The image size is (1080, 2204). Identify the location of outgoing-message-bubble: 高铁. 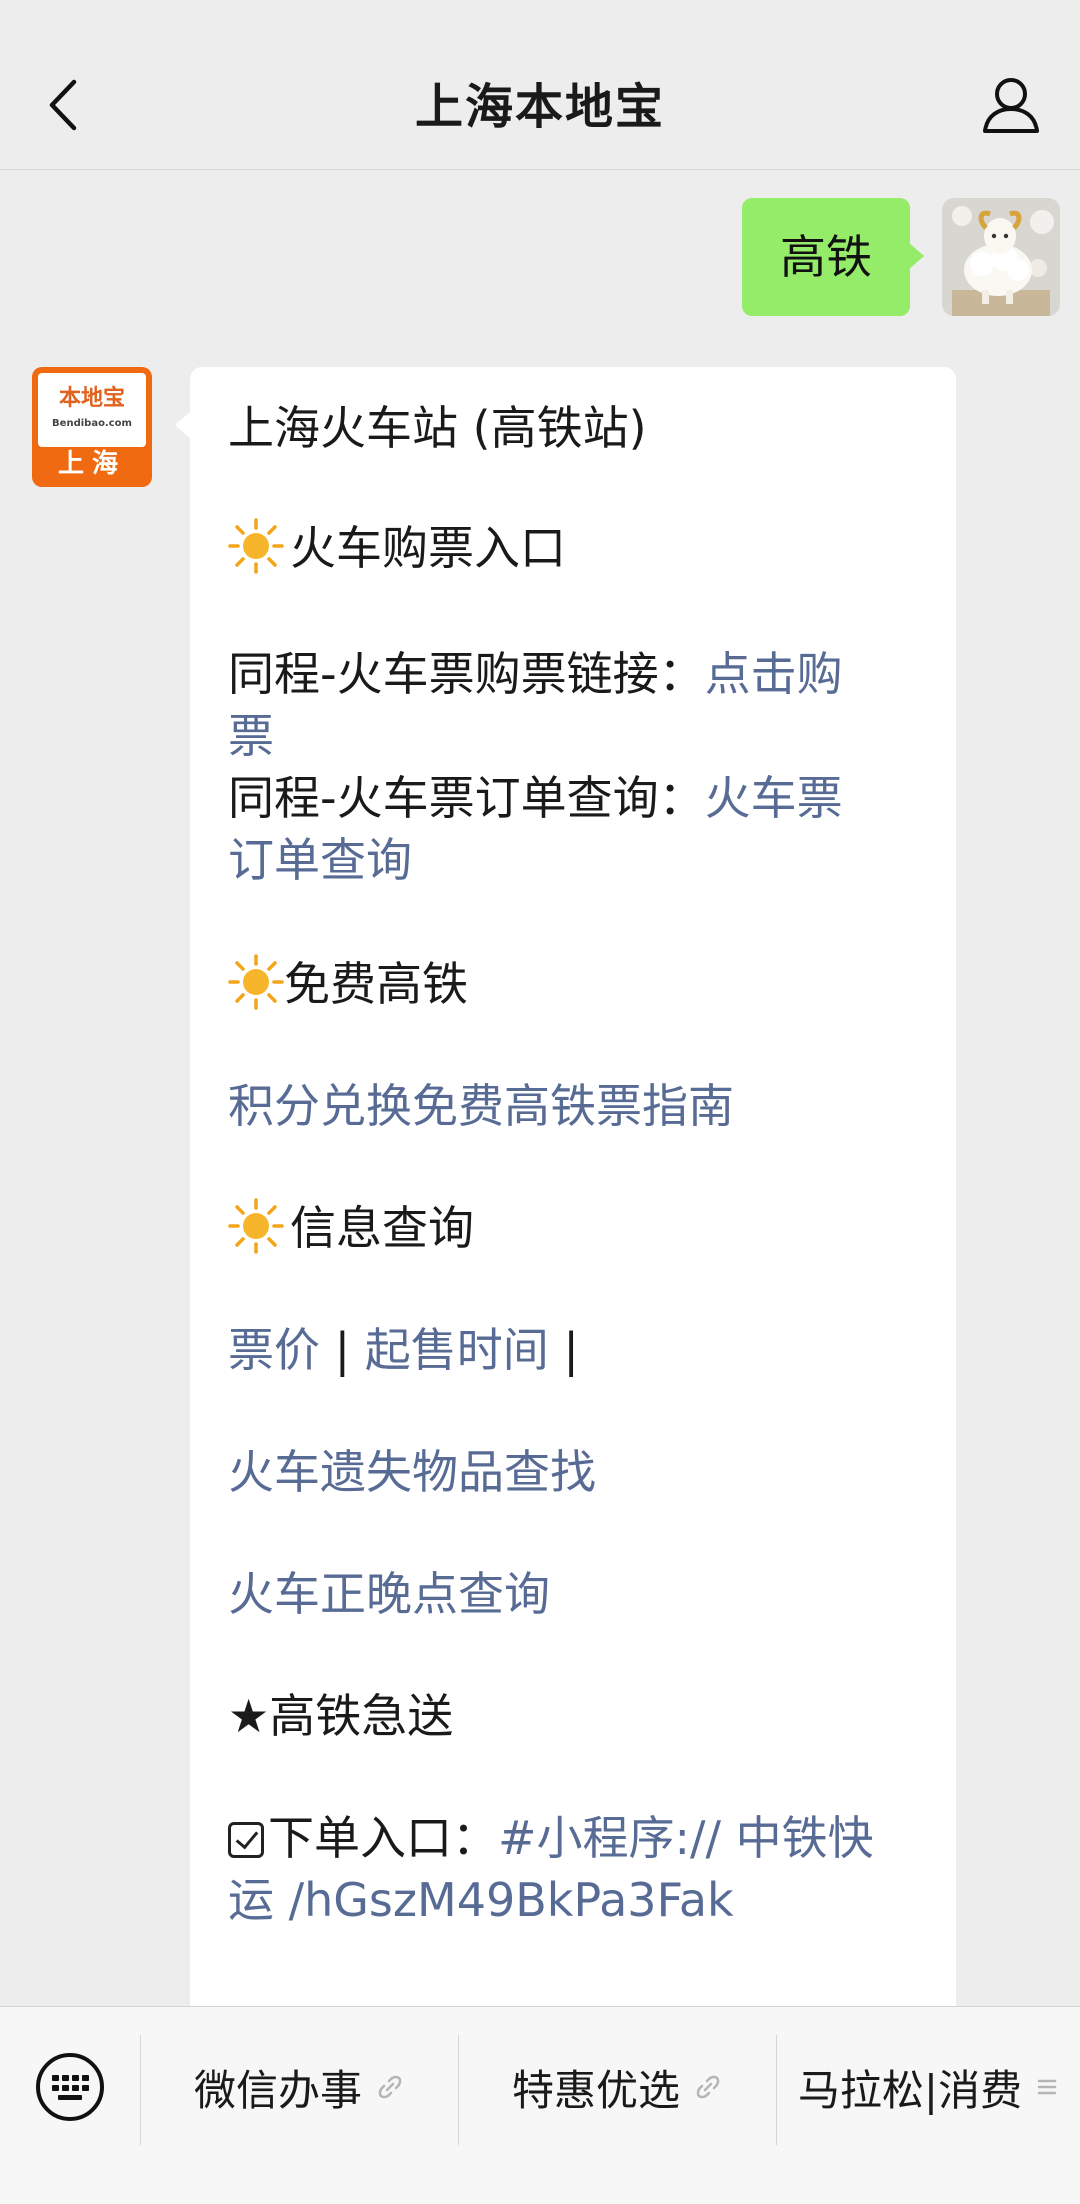
(833, 257).